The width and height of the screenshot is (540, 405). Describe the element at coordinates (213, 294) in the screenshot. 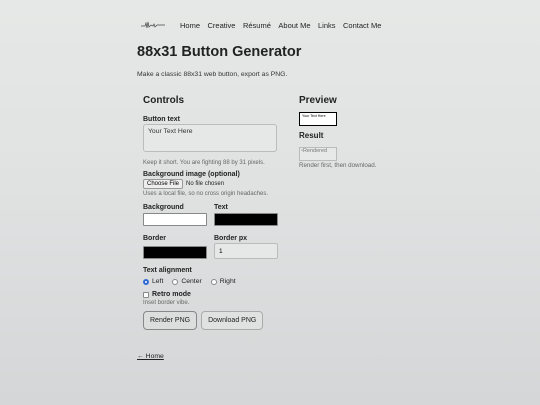

I see `retro-mode-row: Retro mode` at that location.